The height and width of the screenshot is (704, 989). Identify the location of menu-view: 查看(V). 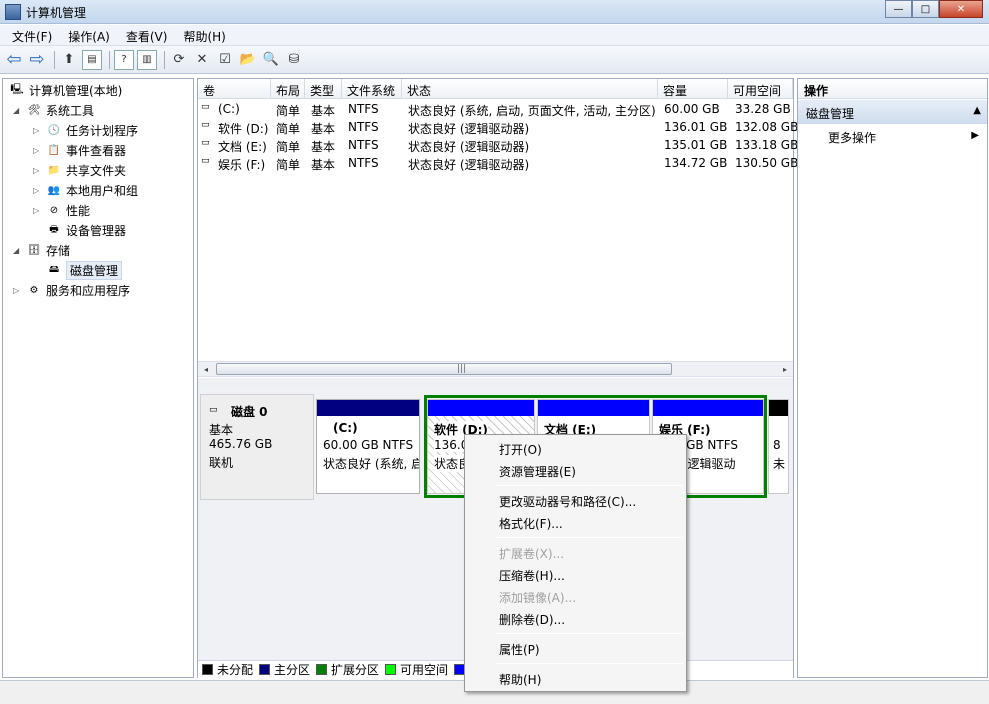
(147, 35).